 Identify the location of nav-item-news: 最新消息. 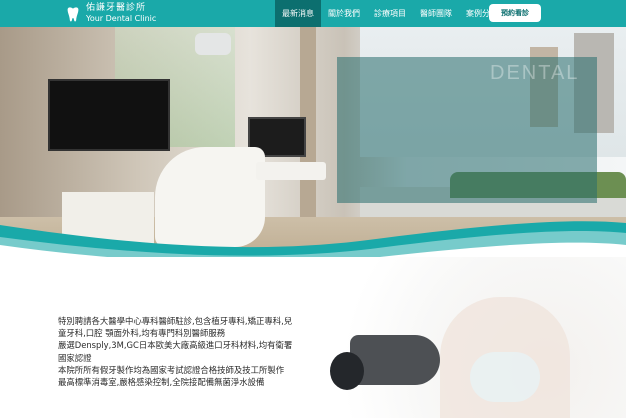
(298, 13).